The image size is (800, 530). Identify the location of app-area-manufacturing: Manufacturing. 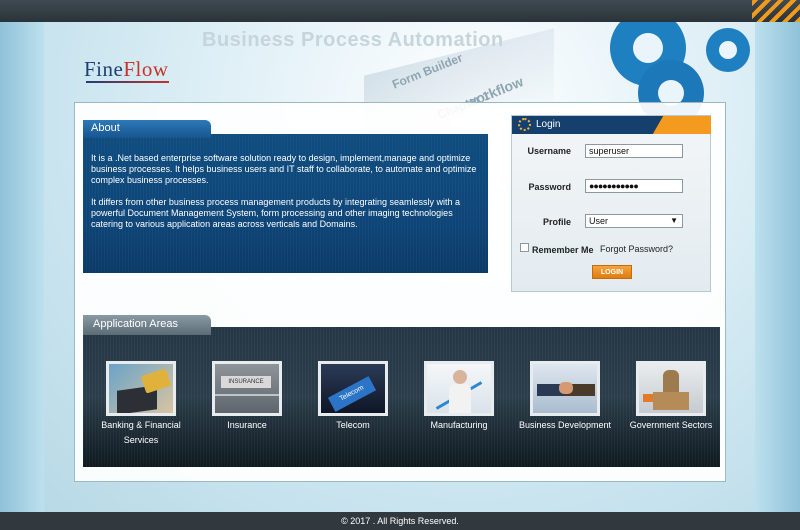
(459, 397).